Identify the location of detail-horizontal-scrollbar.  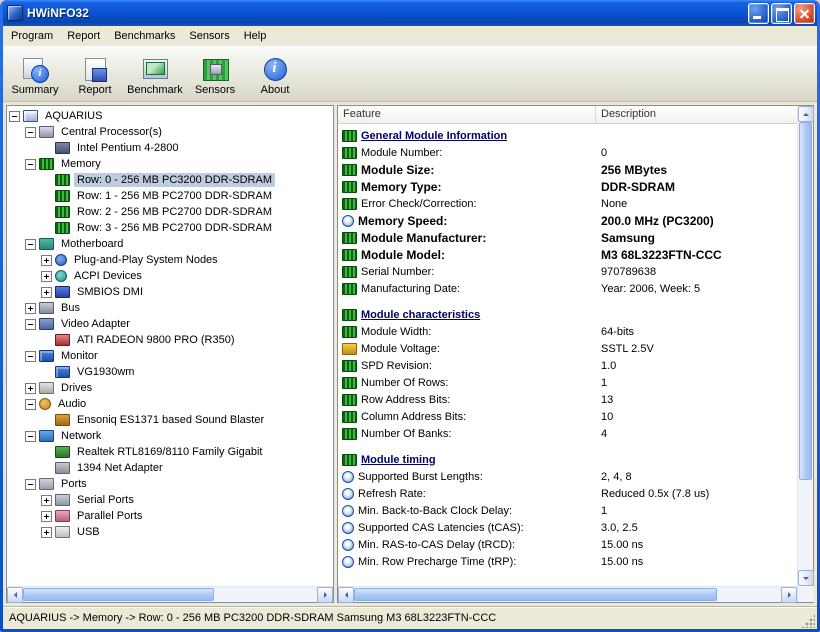
(567, 594).